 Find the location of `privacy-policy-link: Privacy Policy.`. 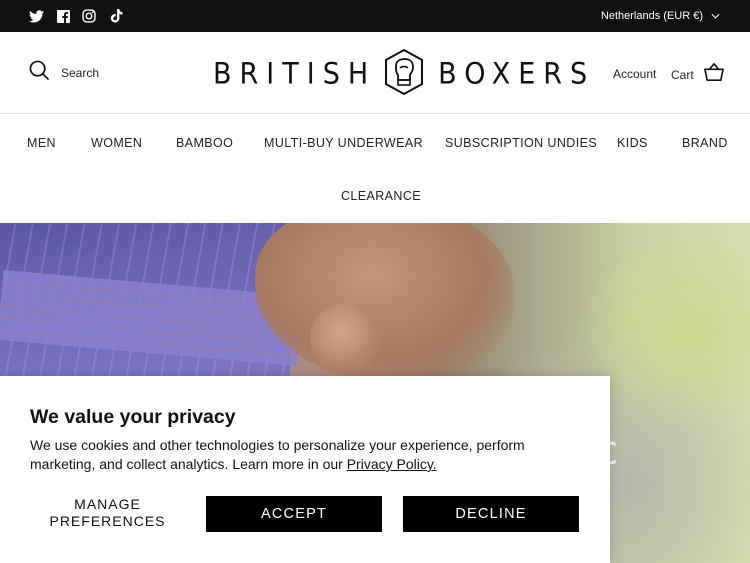

privacy-policy-link: Privacy Policy. is located at coordinates (392, 464).